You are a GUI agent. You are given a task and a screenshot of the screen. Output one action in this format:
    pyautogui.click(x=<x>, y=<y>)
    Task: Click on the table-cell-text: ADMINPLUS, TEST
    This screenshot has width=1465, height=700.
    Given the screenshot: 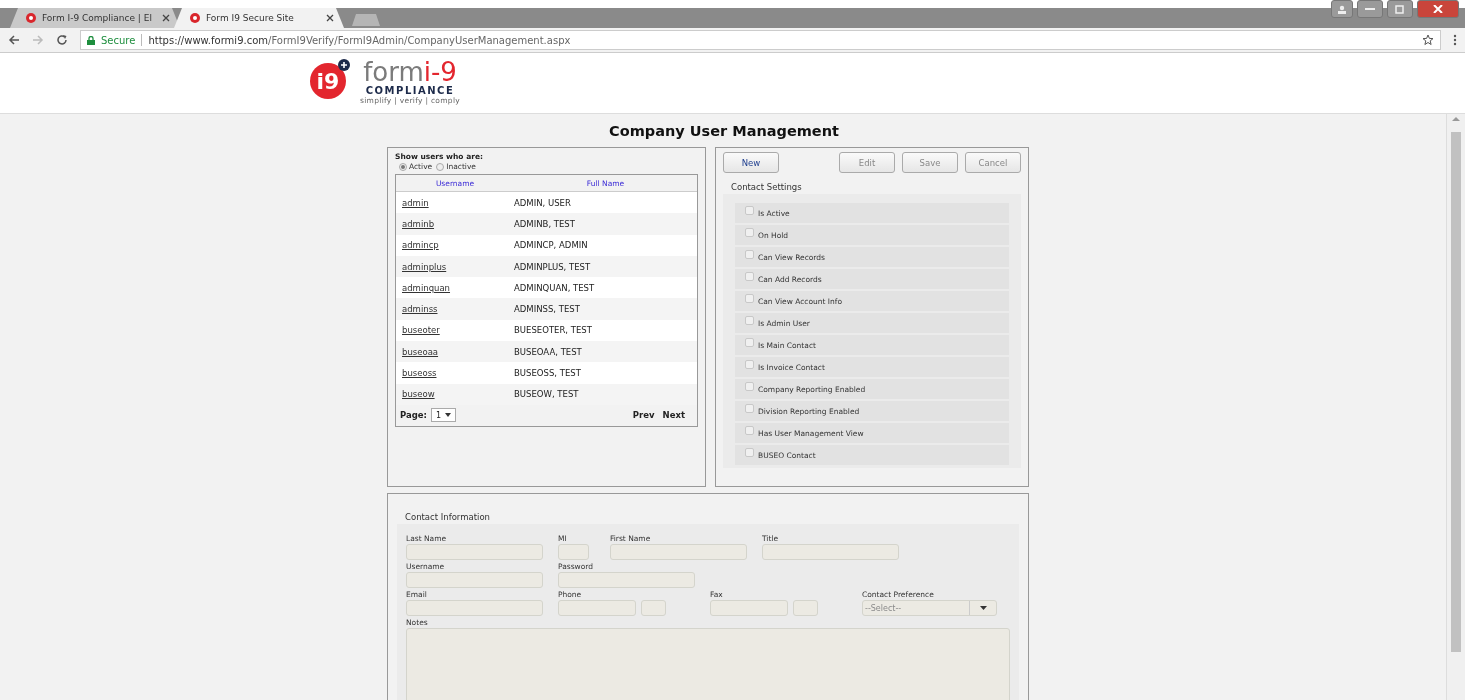 What is the action you would take?
    pyautogui.click(x=553, y=266)
    